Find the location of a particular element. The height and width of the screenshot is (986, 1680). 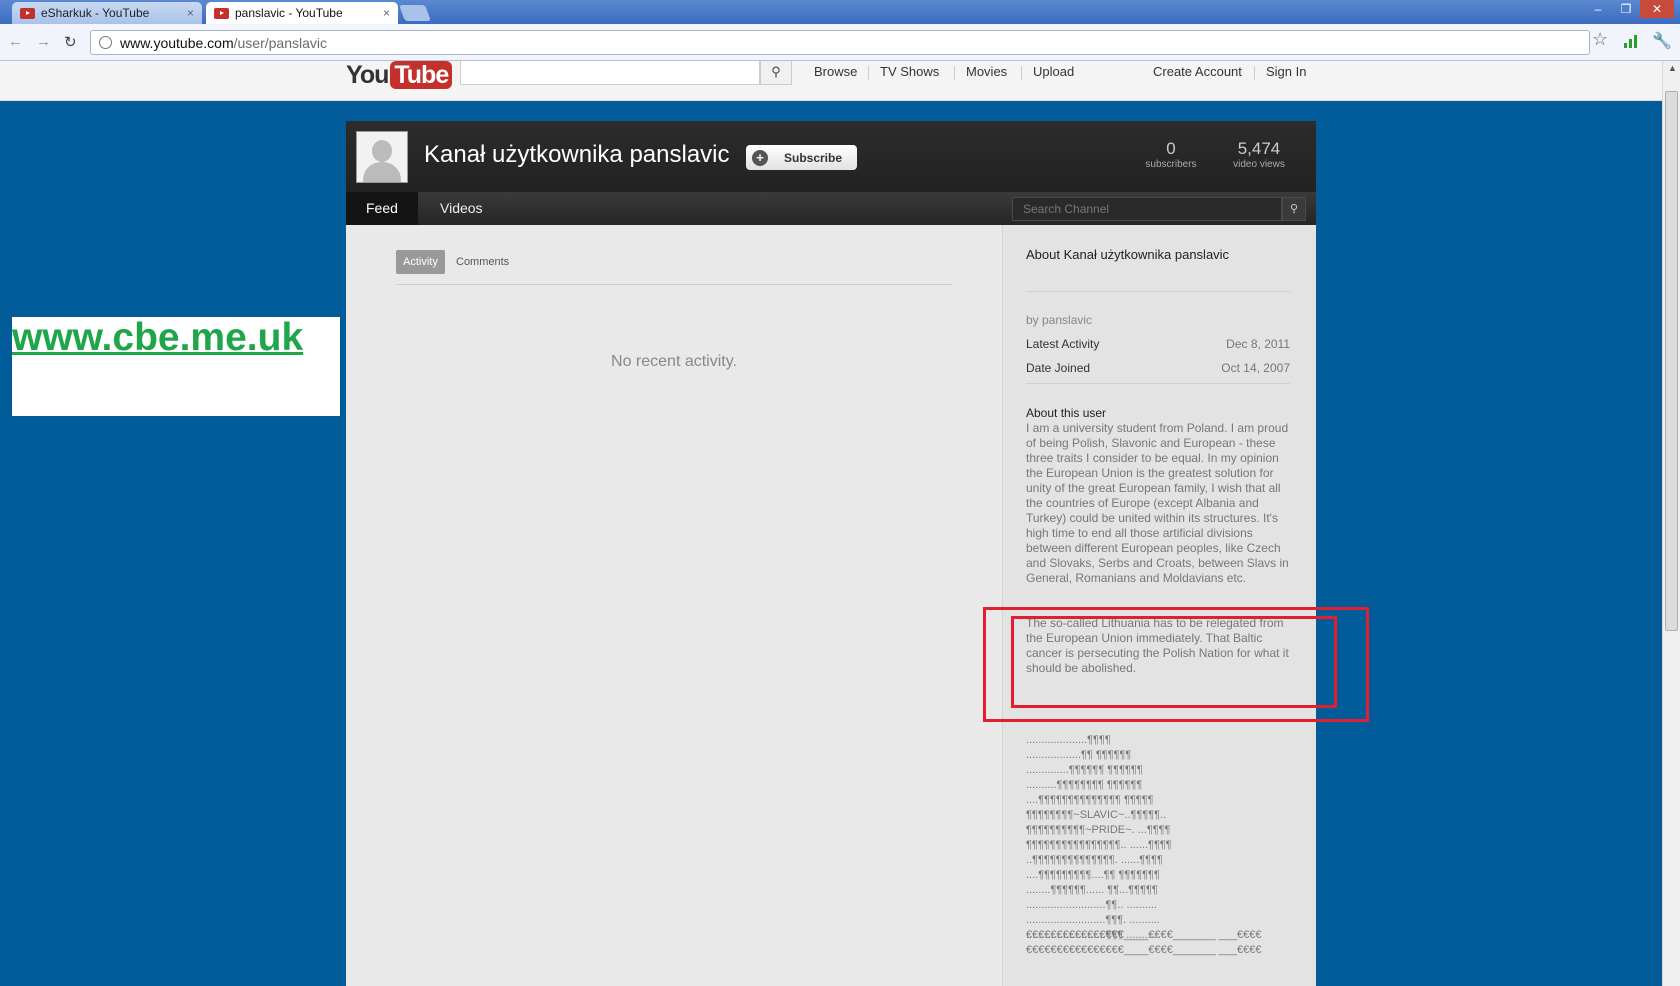

channel-search-input: Search Channel is located at coordinates (1147, 209).